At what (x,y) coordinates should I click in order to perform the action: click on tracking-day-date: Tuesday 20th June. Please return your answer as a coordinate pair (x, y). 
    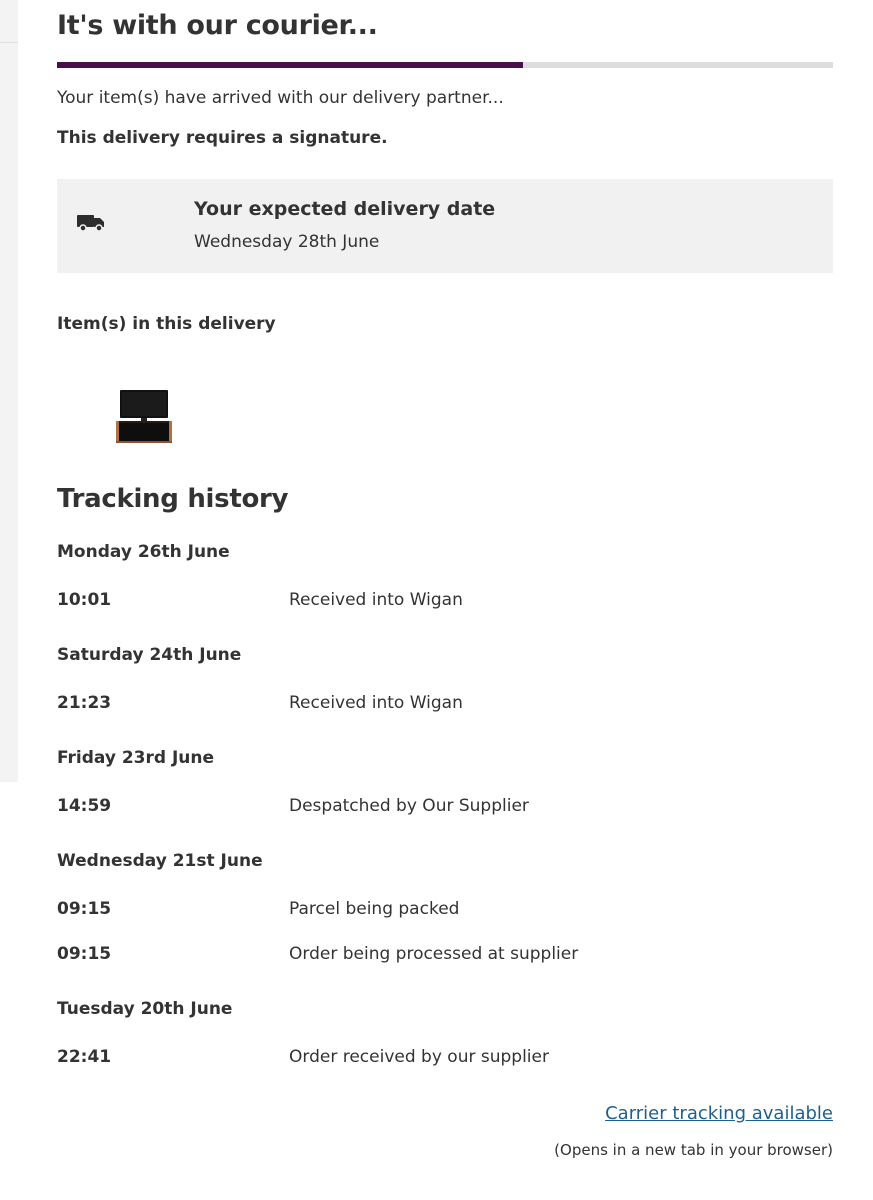
    Looking at the image, I should click on (145, 1009).